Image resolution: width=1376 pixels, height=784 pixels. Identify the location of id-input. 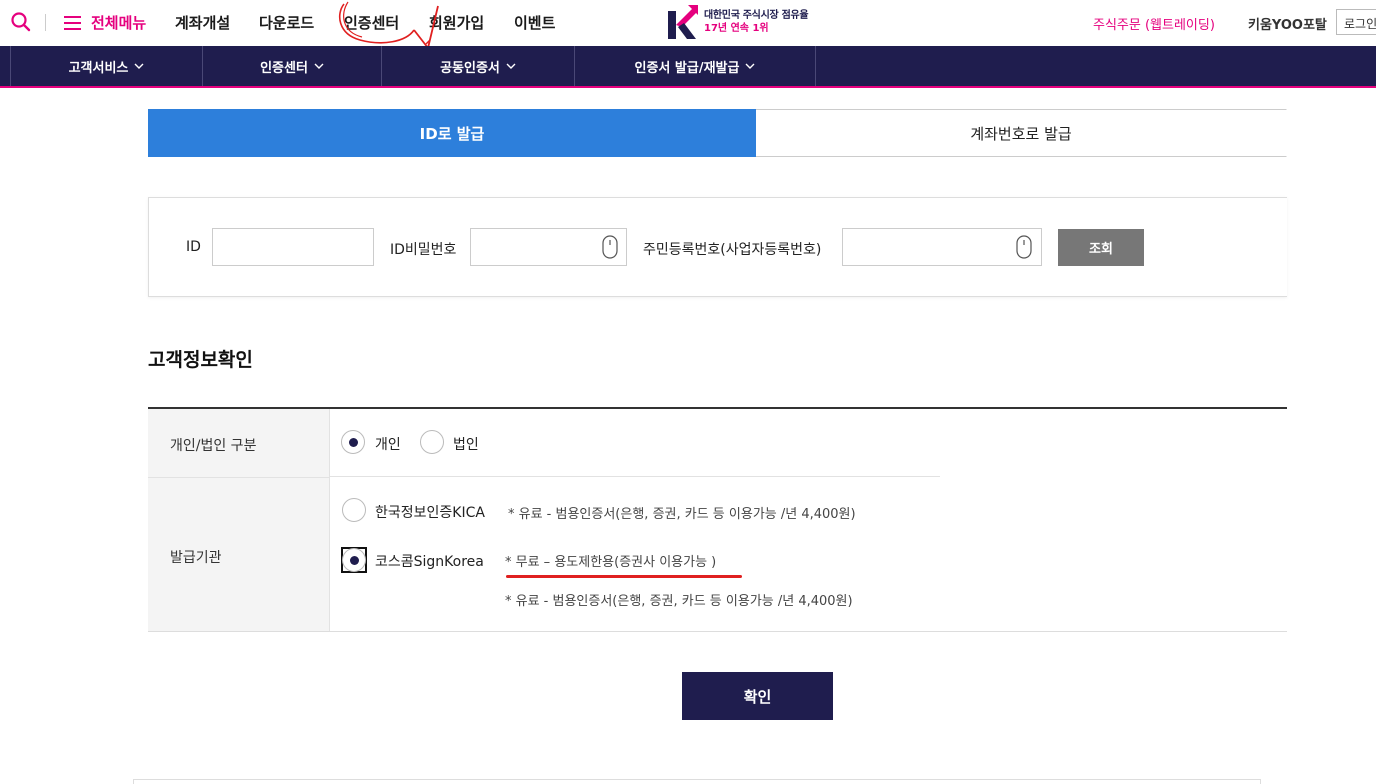
(293, 247).